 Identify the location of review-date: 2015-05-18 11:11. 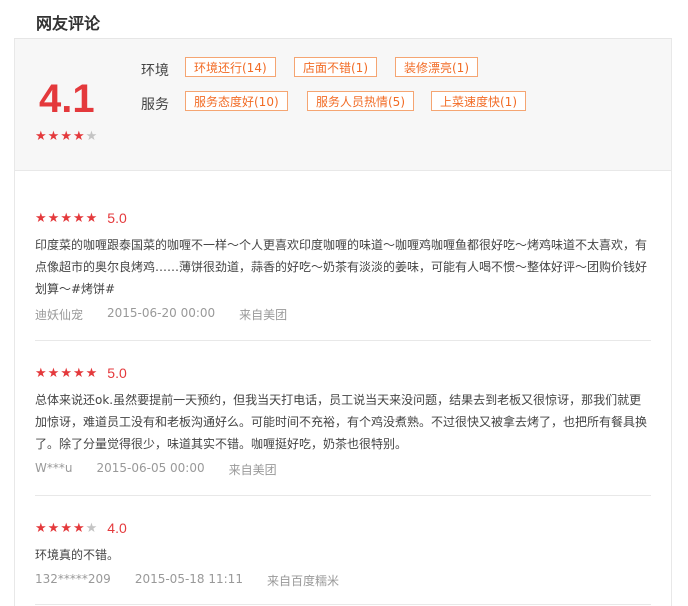
(188, 579).